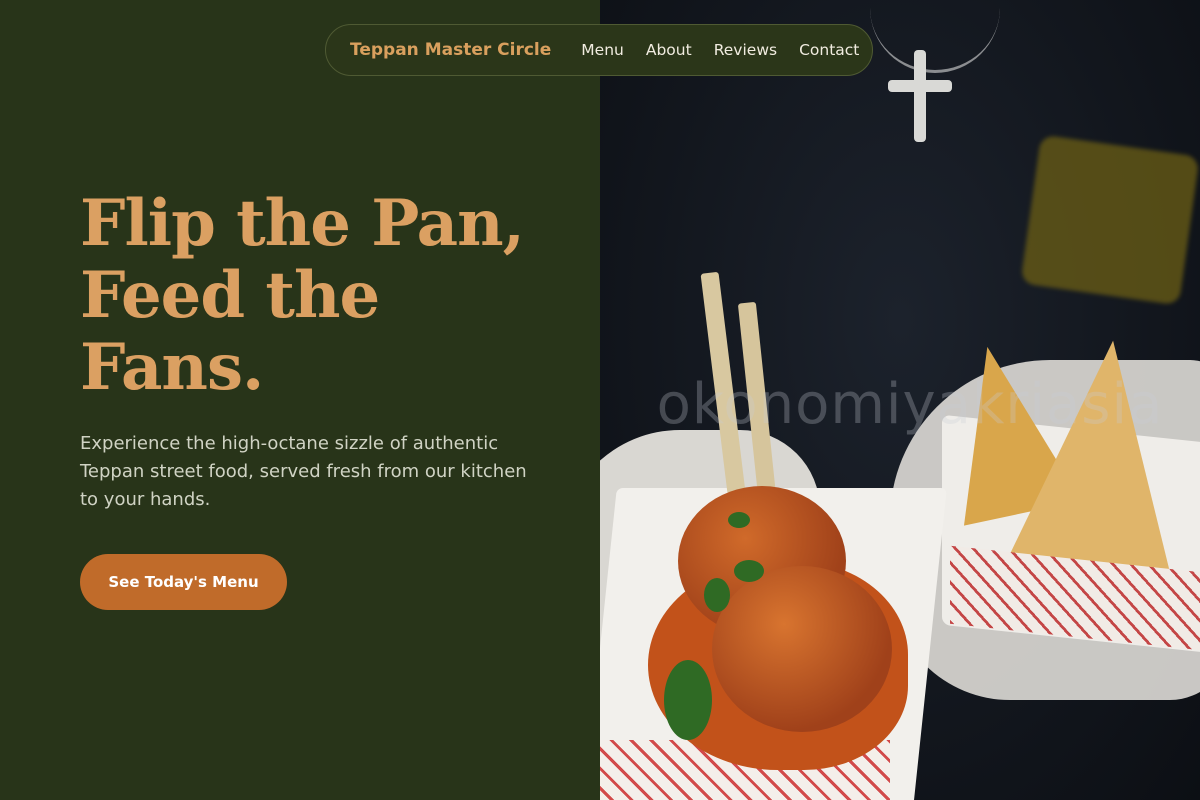 Image resolution: width=1200 pixels, height=800 pixels. I want to click on hero-title-line: Fans., so click(172, 367).